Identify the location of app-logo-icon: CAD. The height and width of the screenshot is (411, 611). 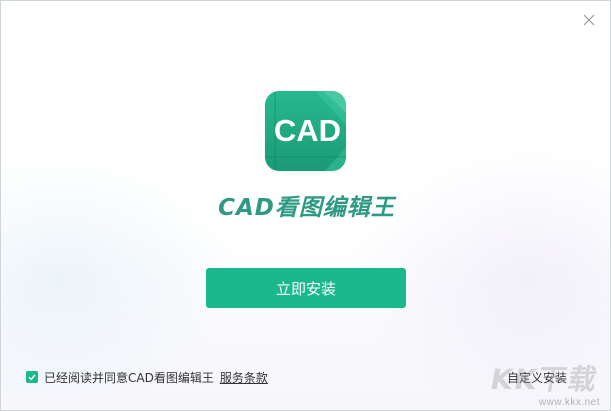
(305, 131).